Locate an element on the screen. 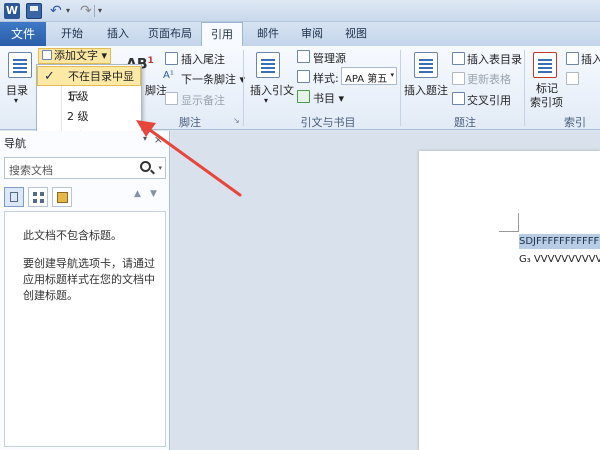 The image size is (600, 450). cross-reference-button: 交叉引用 is located at coordinates (489, 100).